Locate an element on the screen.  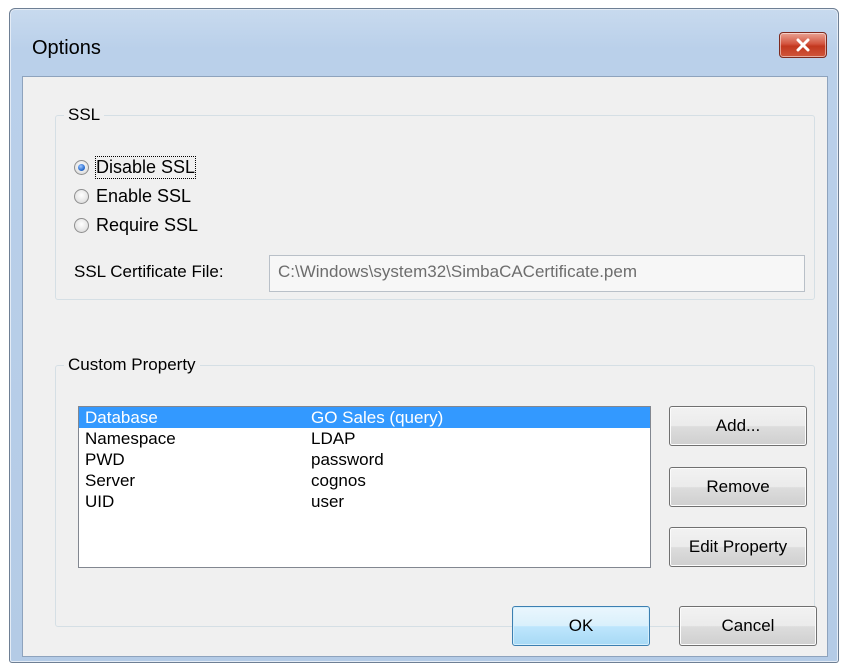
property-value: GO Sales (query) is located at coordinates (377, 417).